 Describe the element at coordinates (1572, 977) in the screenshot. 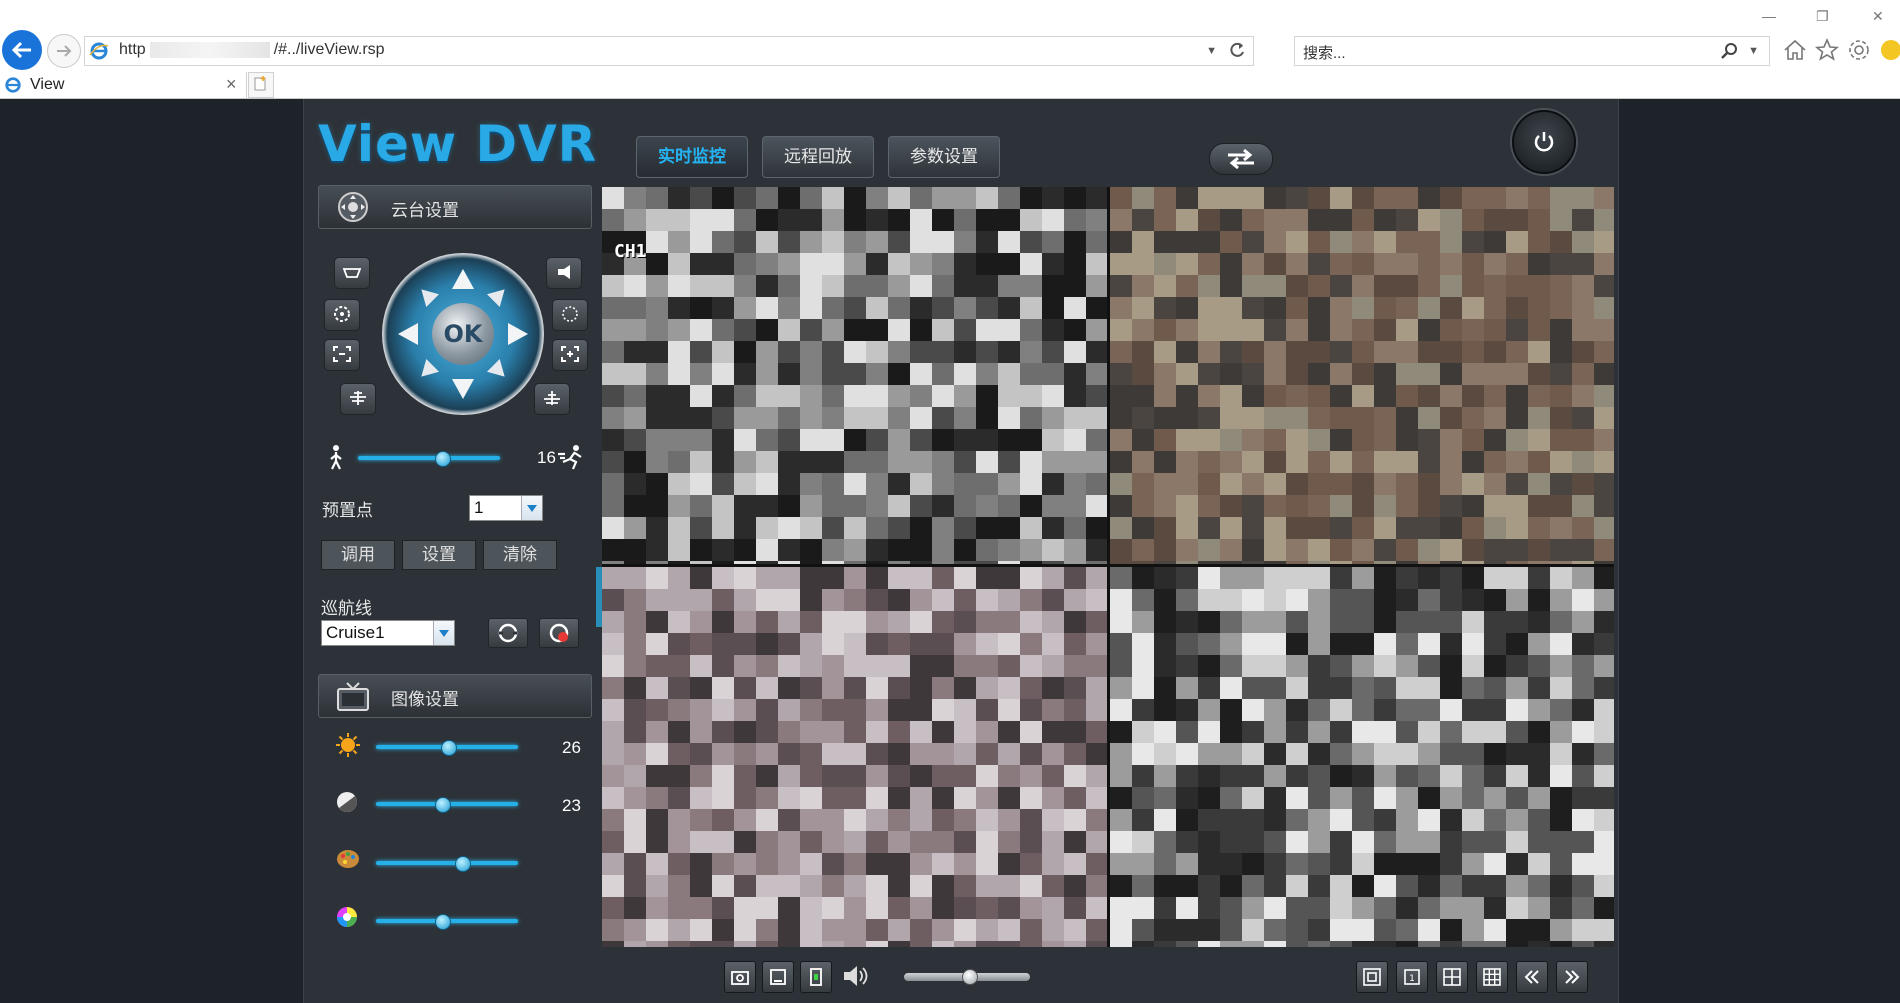

I see `next-page-button` at that location.